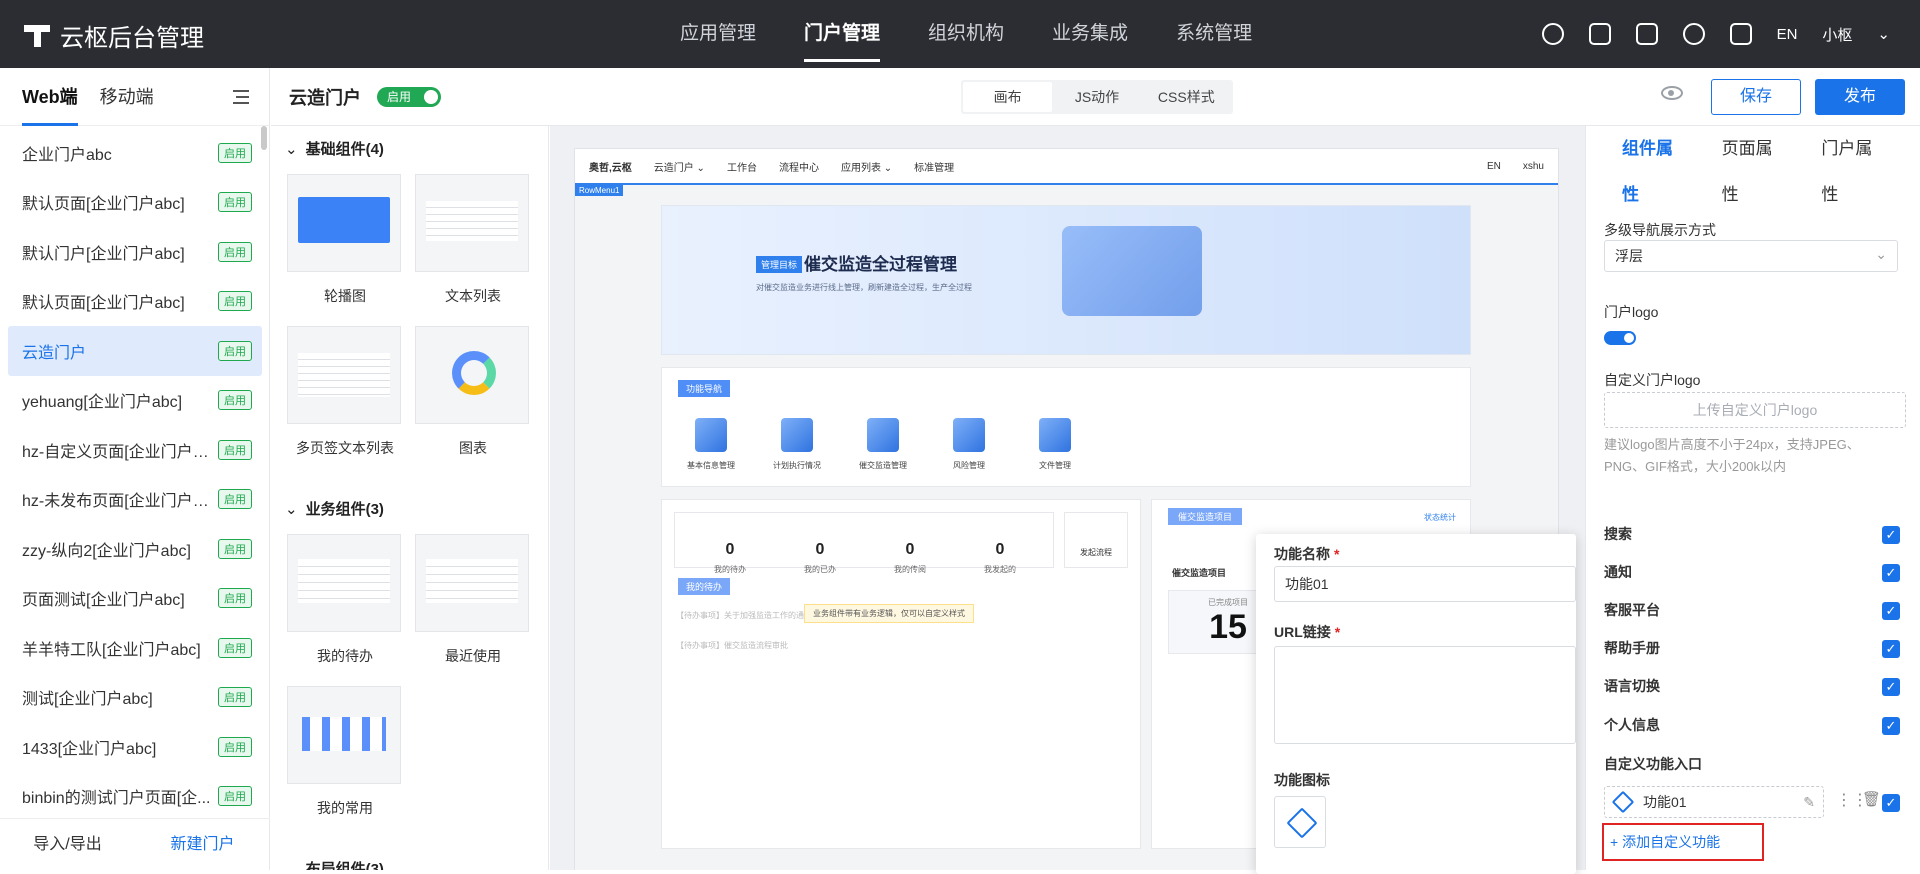  Describe the element at coordinates (1199, 573) in the screenshot. I see `project-subtitle: 催交监造项目` at that location.